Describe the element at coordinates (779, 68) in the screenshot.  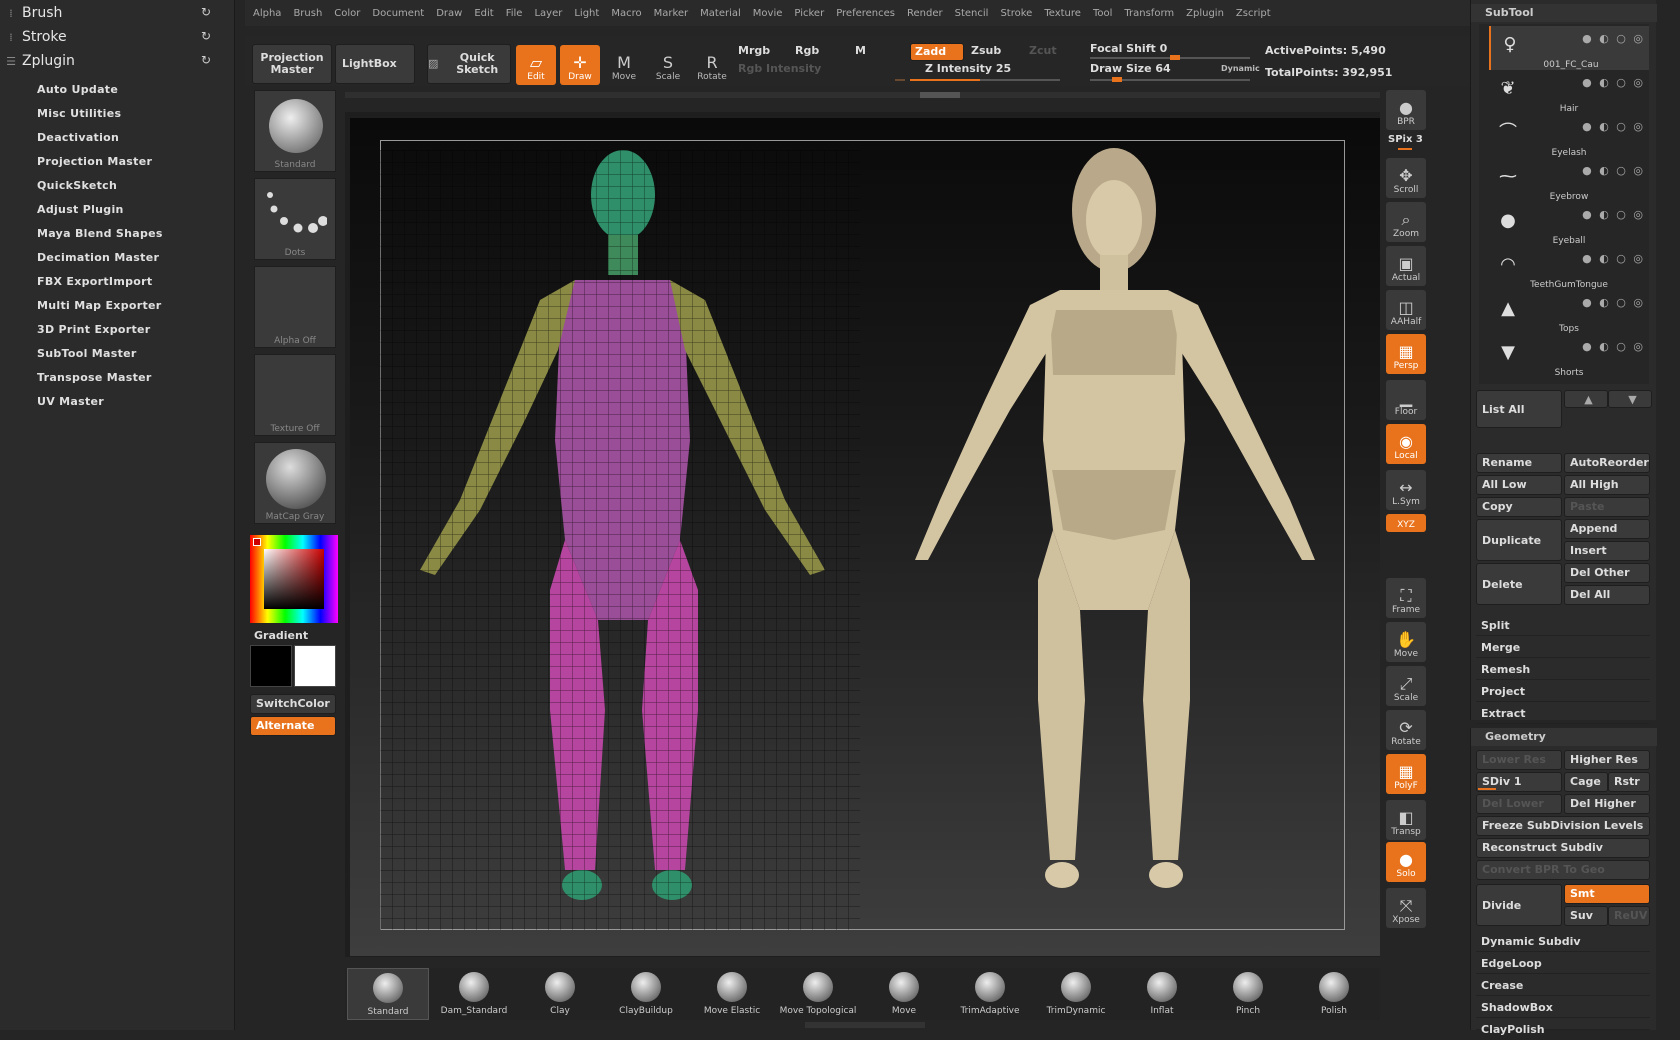
I see `rgb-intensity-slider: Rgb Intensity` at that location.